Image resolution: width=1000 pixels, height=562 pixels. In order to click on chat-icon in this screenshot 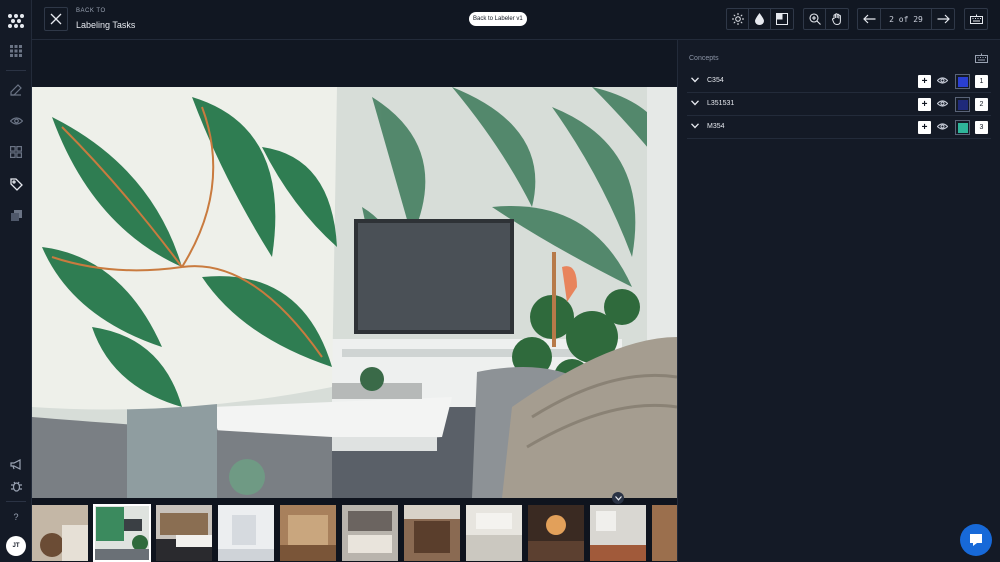, I will do `click(976, 540)`.